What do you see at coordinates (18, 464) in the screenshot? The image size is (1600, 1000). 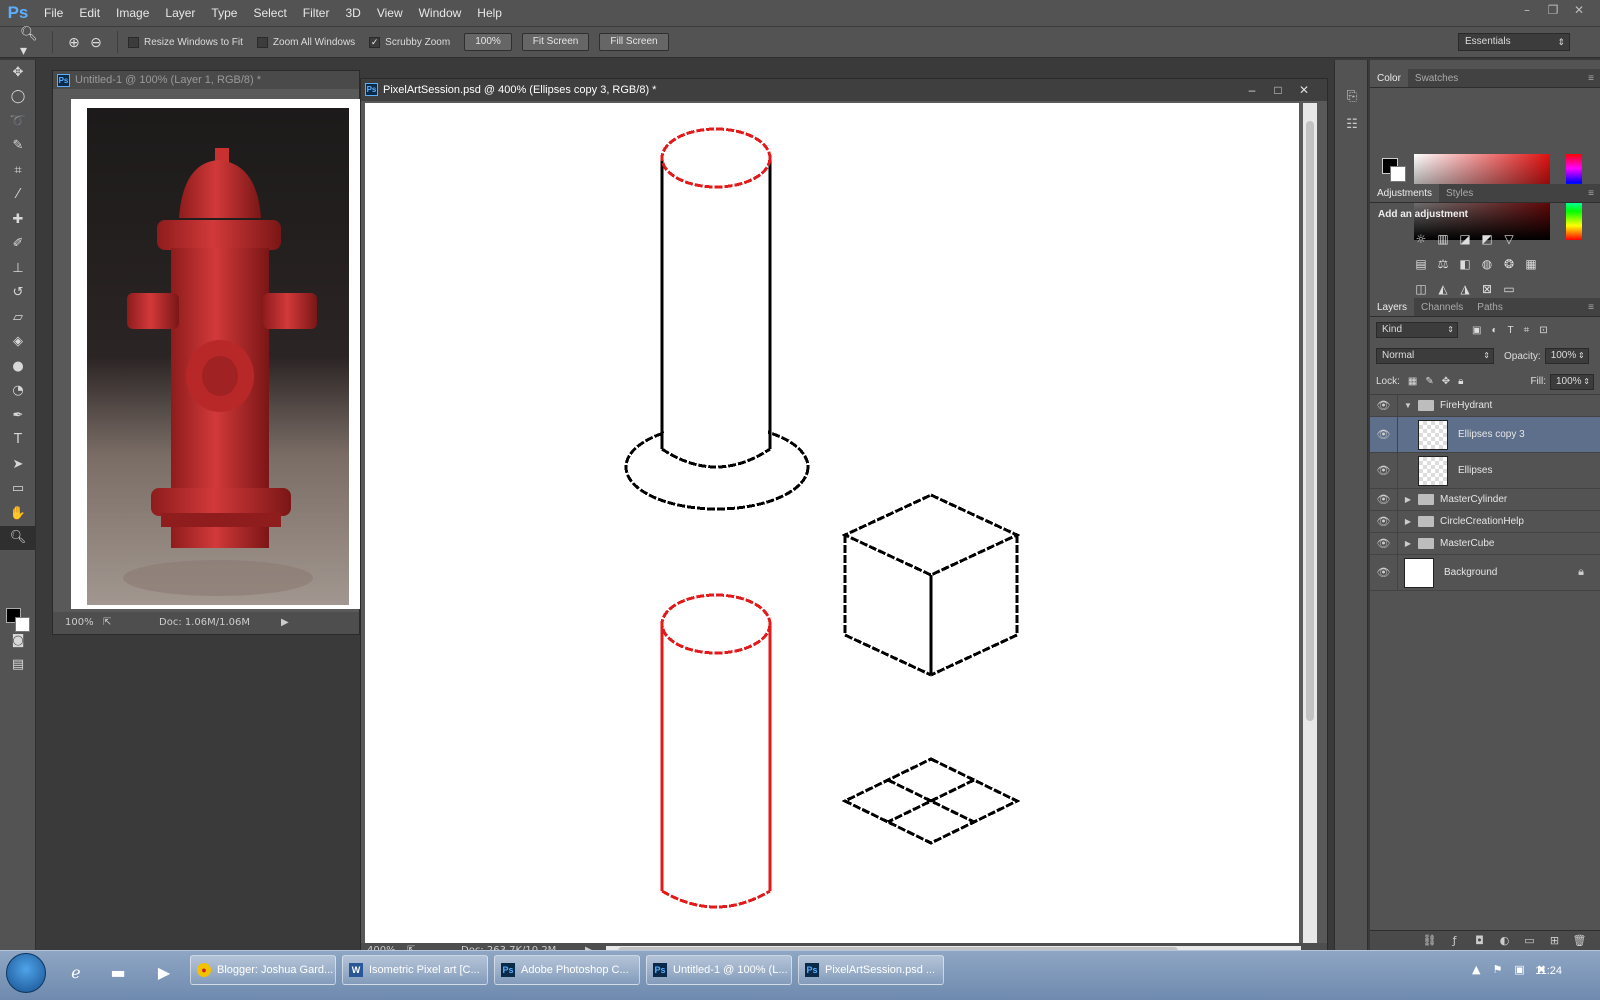 I see `path-selection-tool-icon: ➤` at bounding box center [18, 464].